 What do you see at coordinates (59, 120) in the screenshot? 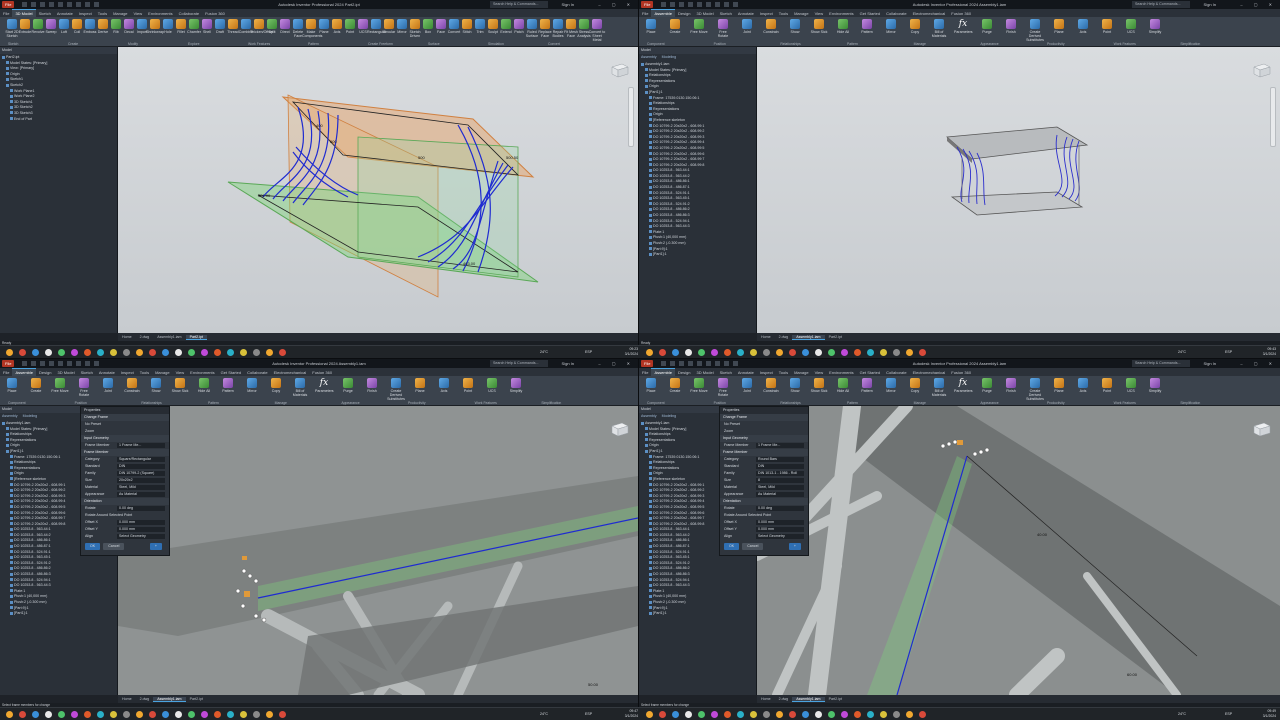
I see `tree-item: End of Part` at bounding box center [59, 120].